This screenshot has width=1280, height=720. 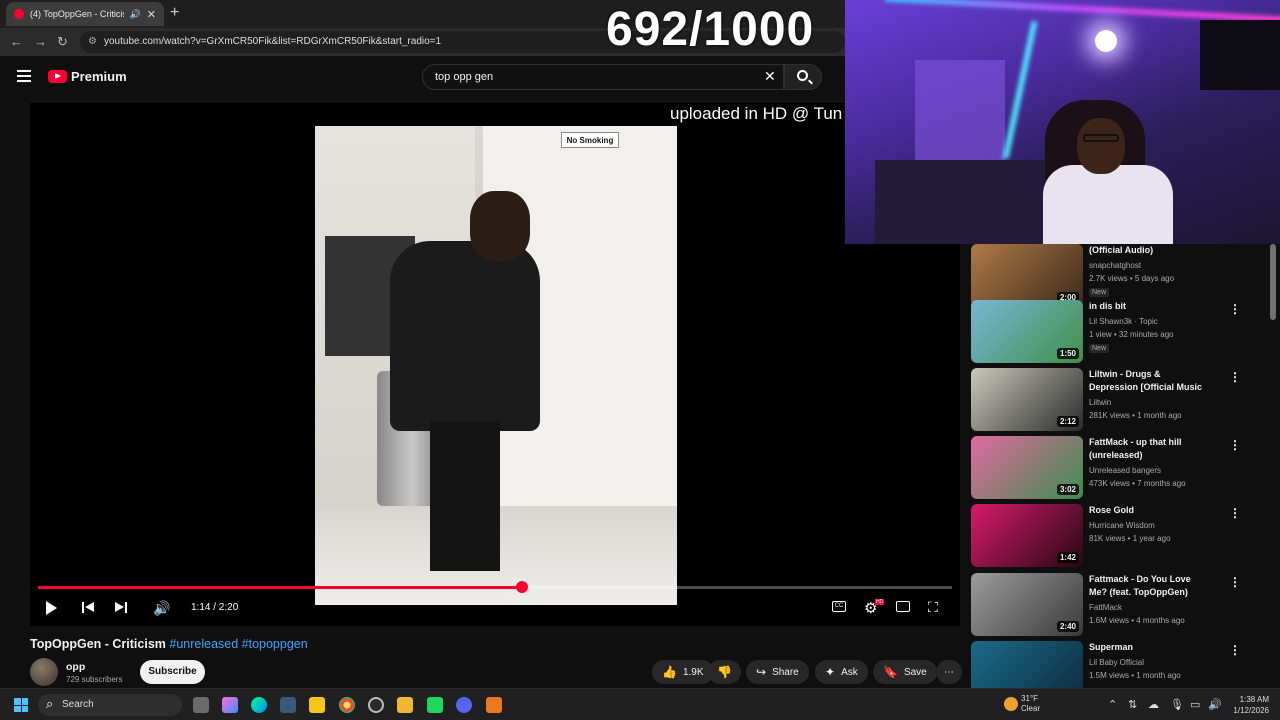 What do you see at coordinates (347, 705) in the screenshot?
I see `chrome-icon` at bounding box center [347, 705].